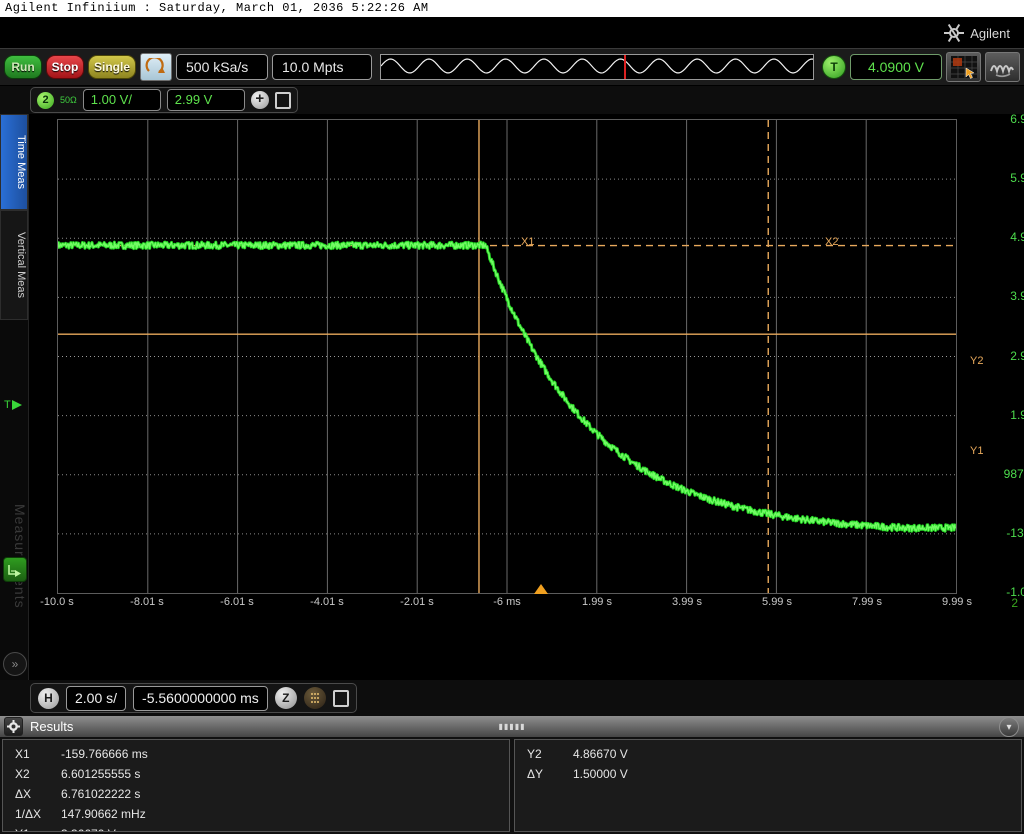  I want to click on results-header: Results ▮▮▮▮▮ ▾, so click(512, 726).